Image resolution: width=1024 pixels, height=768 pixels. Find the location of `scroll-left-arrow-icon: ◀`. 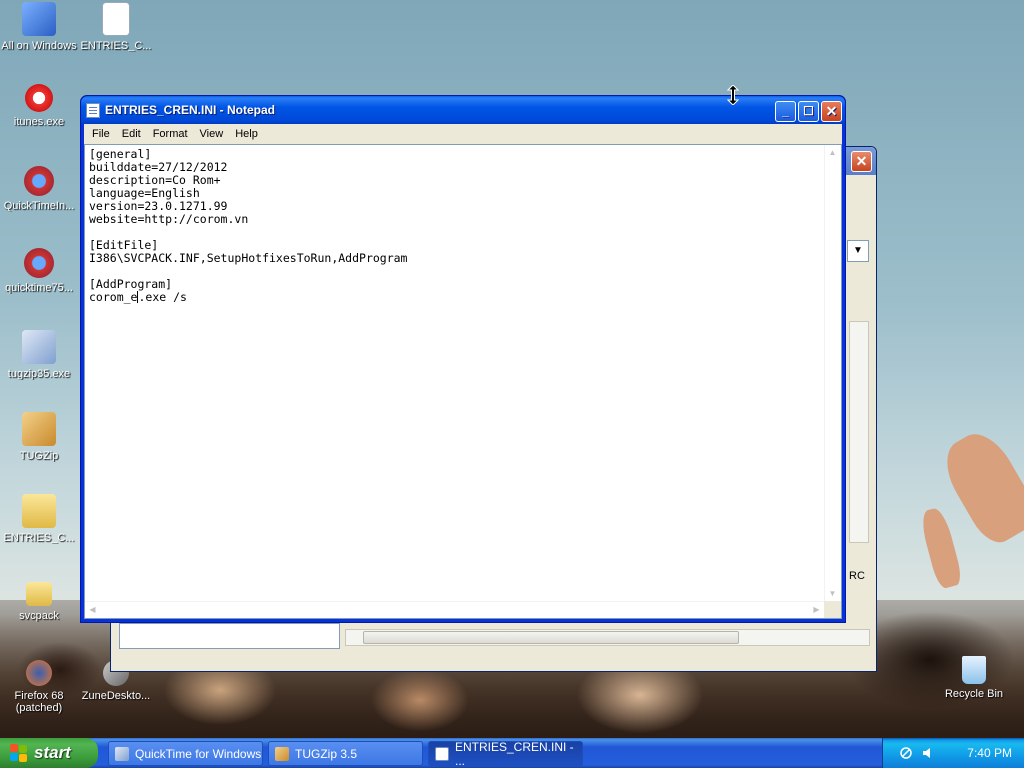

scroll-left-arrow-icon: ◀ is located at coordinates (92, 609).